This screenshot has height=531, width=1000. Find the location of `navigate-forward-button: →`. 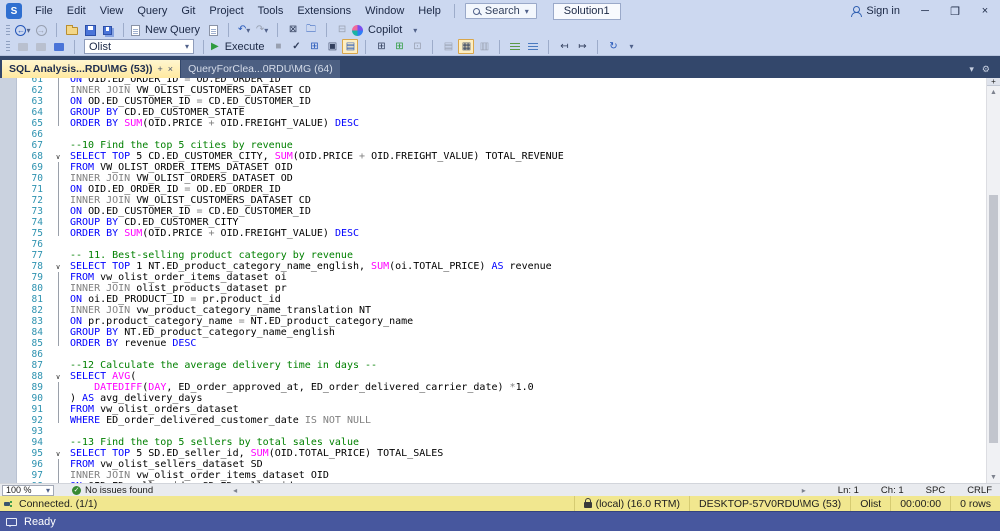

navigate-forward-button: → is located at coordinates (41, 30).